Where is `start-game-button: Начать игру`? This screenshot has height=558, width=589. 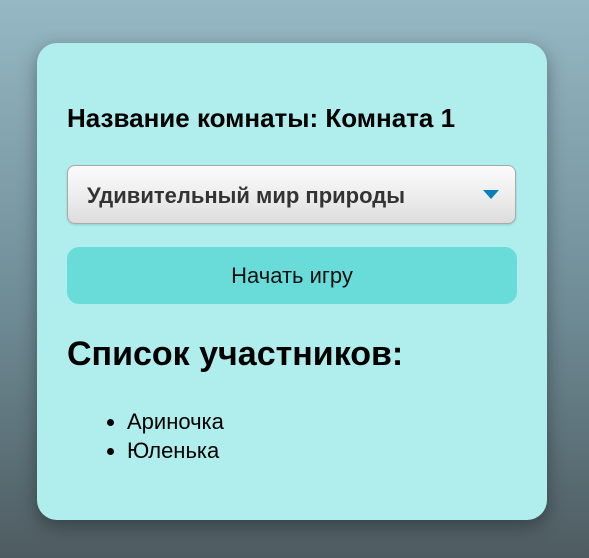 start-game-button: Начать игру is located at coordinates (292, 275).